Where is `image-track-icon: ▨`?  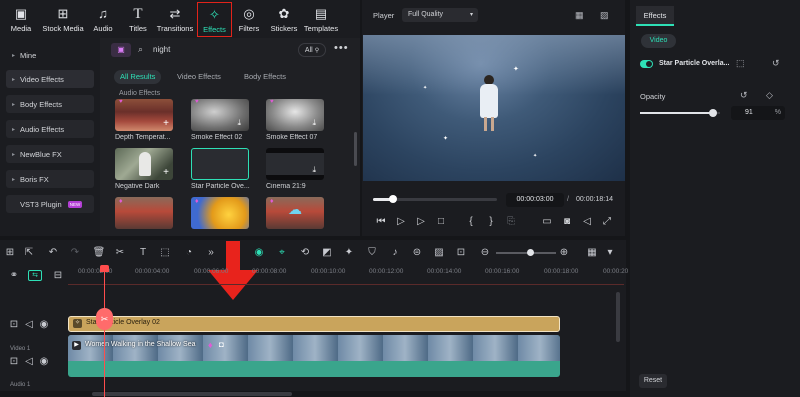 image-track-icon: ▨ is located at coordinates (439, 253).